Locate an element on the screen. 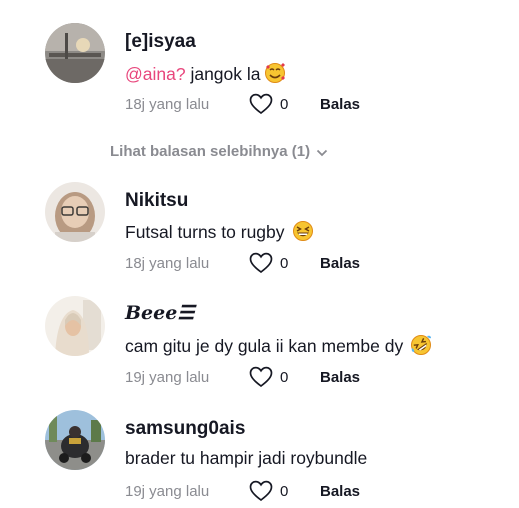 The height and width of the screenshot is (508, 519). comment-body: Futsal turns to rugby is located at coordinates (205, 232).